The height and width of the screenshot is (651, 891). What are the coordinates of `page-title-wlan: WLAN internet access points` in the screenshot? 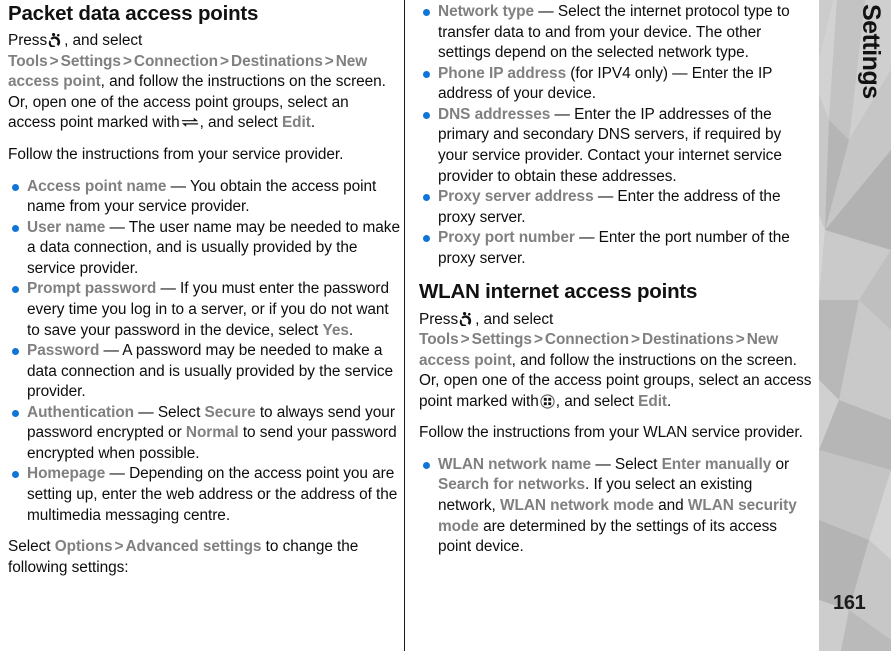 It's located at (558, 292).